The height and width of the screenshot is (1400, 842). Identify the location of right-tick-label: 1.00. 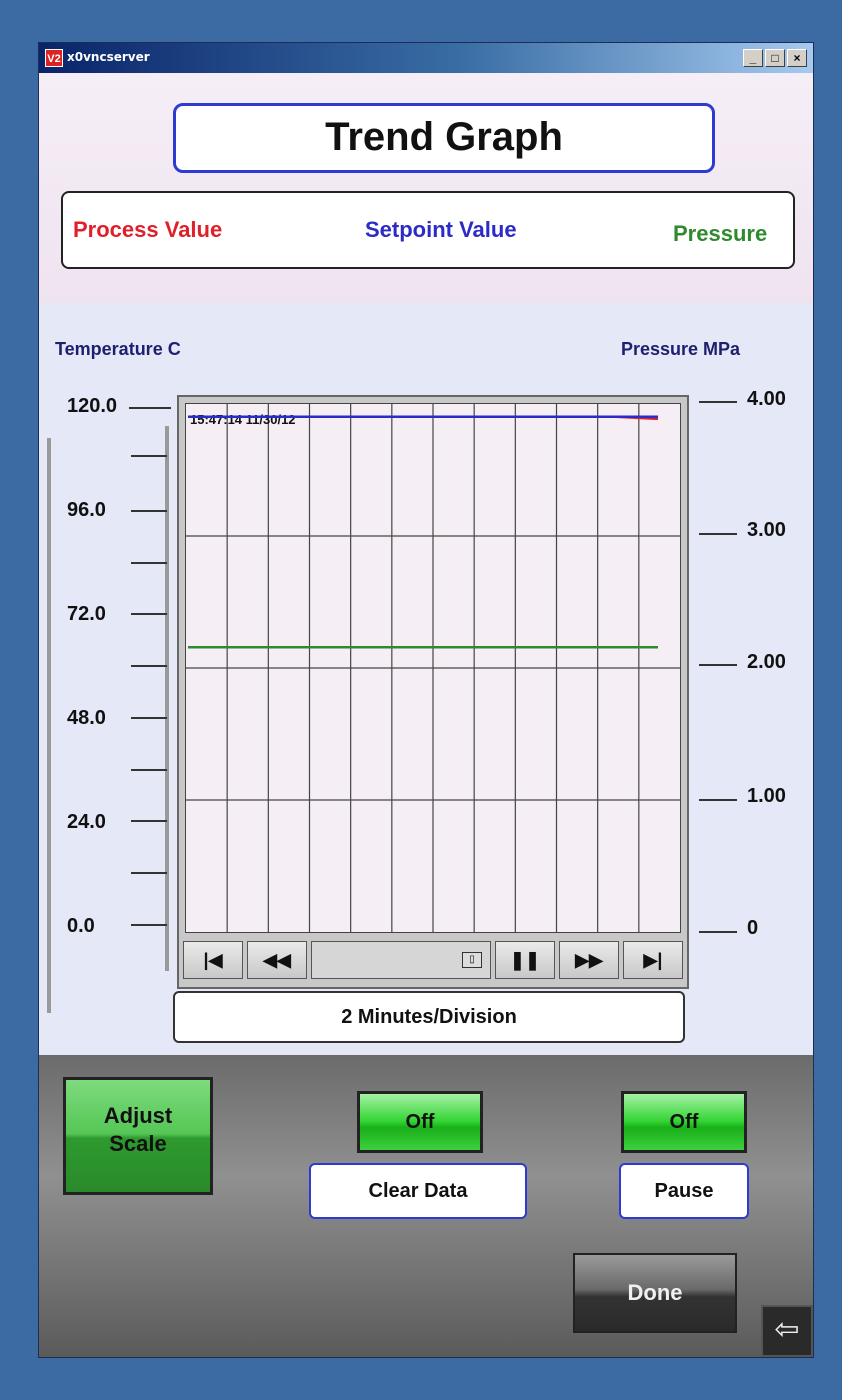
(766, 796).